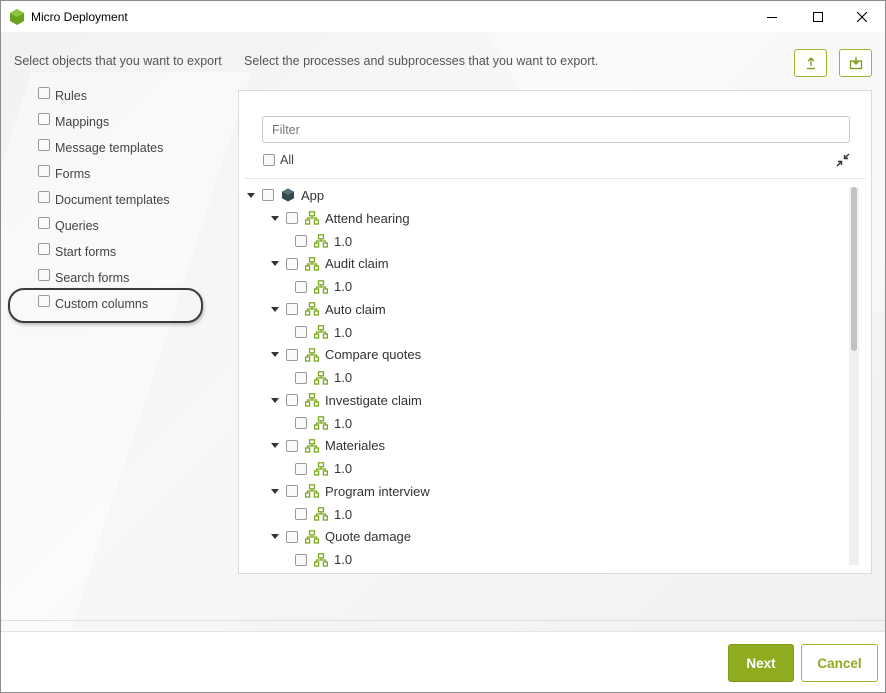  I want to click on tree-node-process: Materiales, so click(328, 446).